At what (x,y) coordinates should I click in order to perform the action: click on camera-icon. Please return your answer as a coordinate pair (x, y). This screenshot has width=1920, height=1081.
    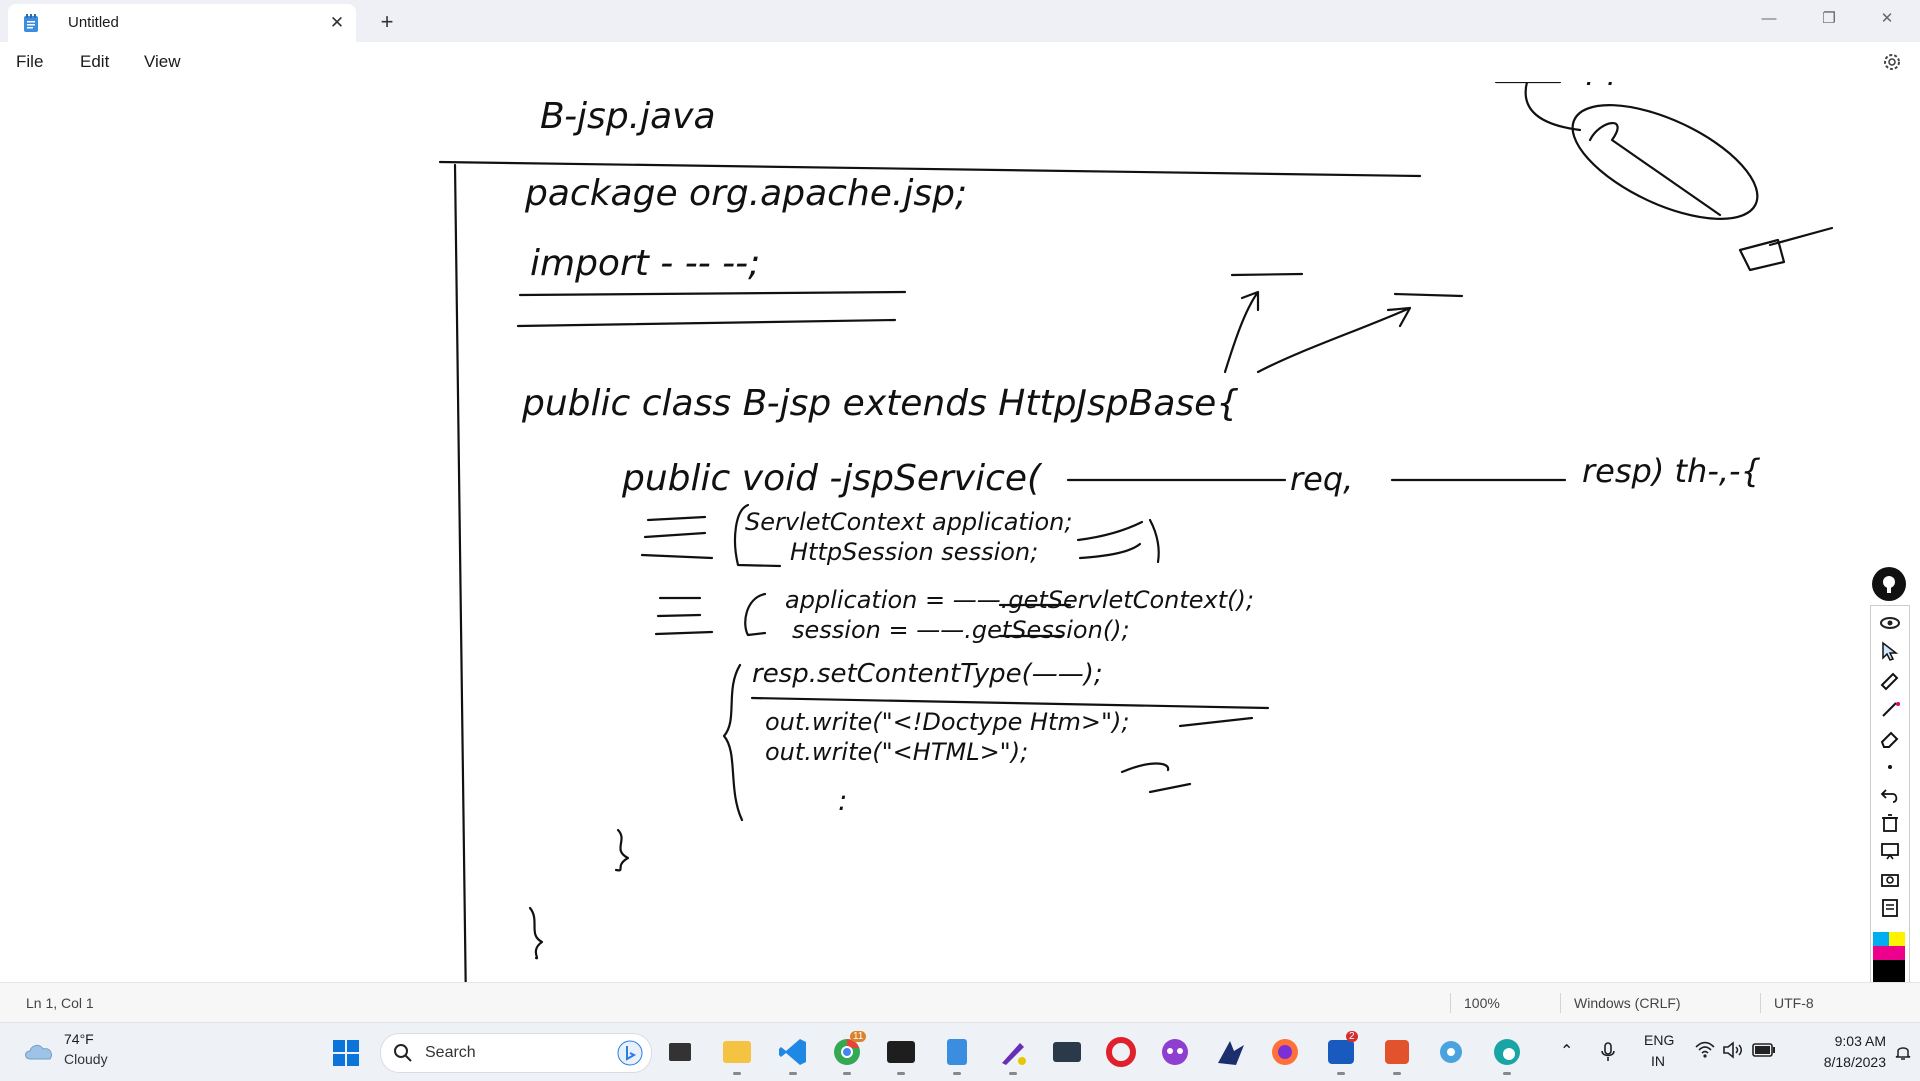
    Looking at the image, I should click on (1890, 879).